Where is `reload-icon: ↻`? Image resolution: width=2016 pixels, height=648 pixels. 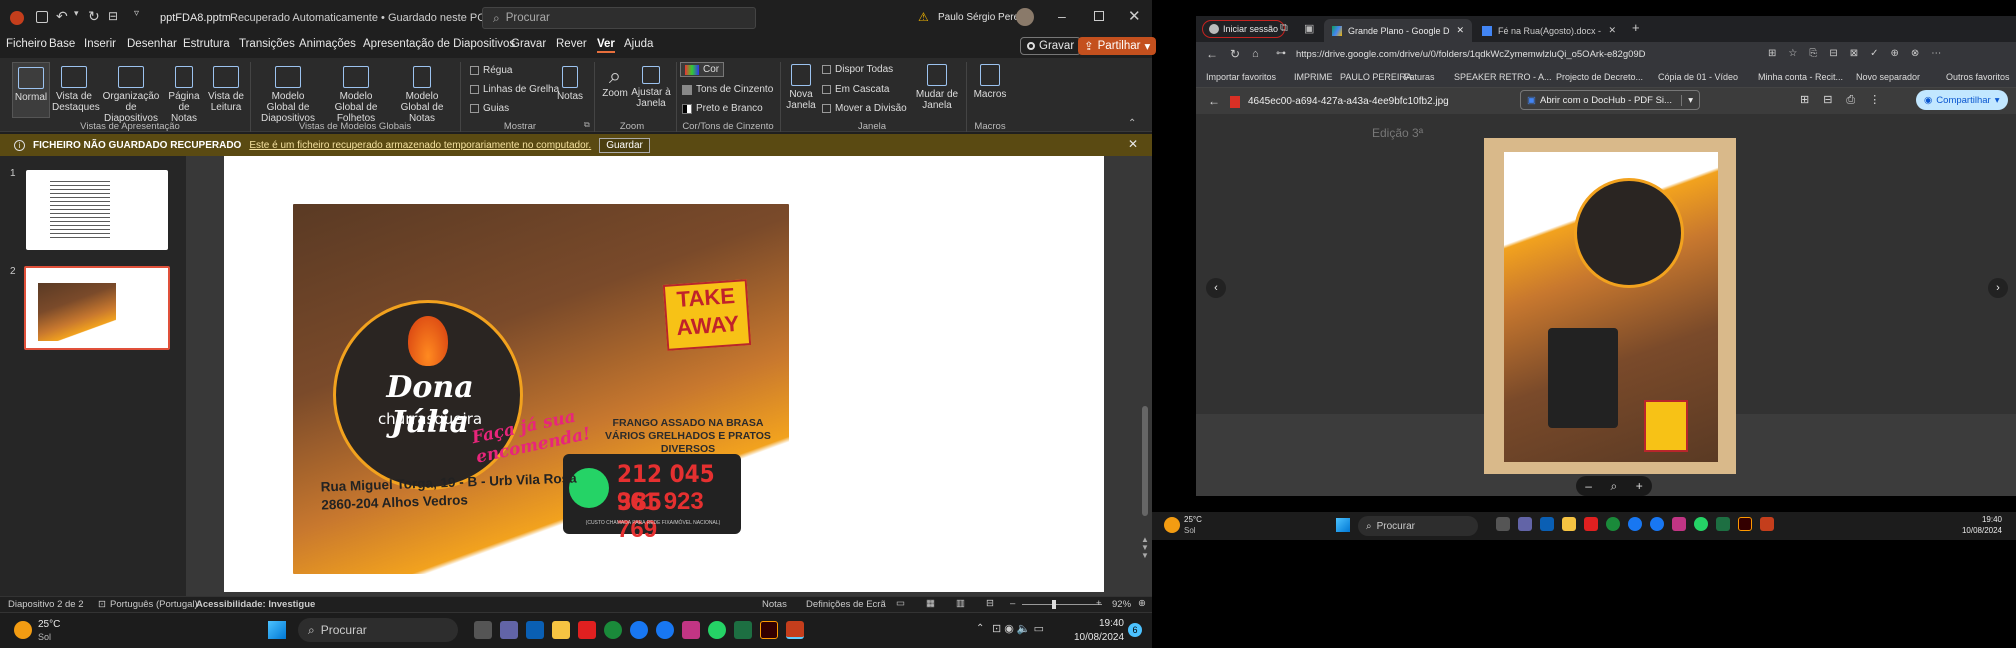
reload-icon: ↻ is located at coordinates (1235, 54).